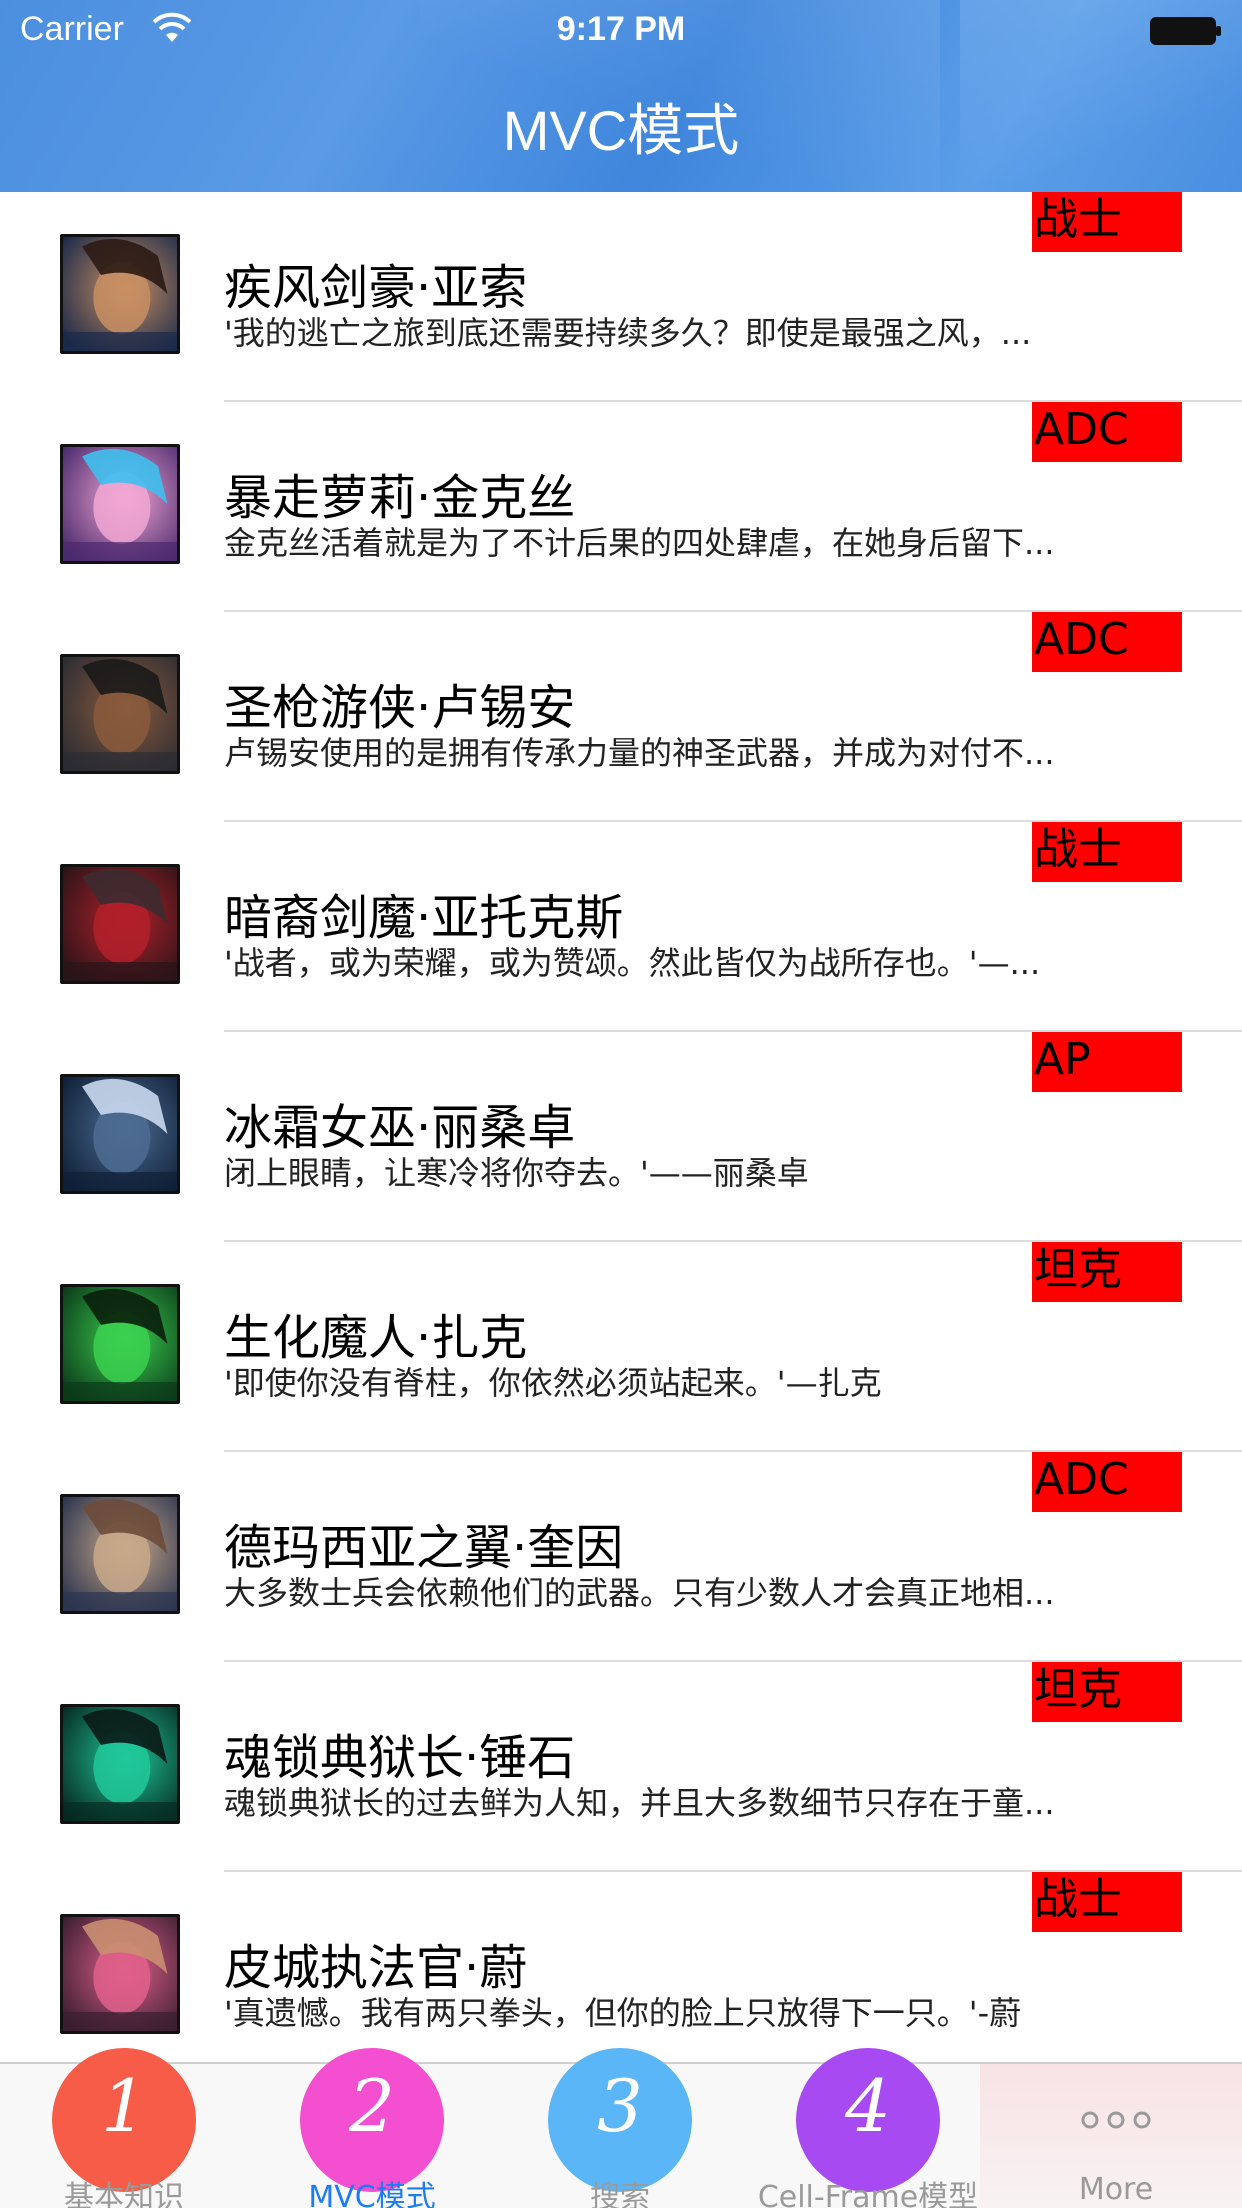 This screenshot has height=2208, width=1242. What do you see at coordinates (868, 2194) in the screenshot?
I see `tab-label: Cell-Frame模型` at bounding box center [868, 2194].